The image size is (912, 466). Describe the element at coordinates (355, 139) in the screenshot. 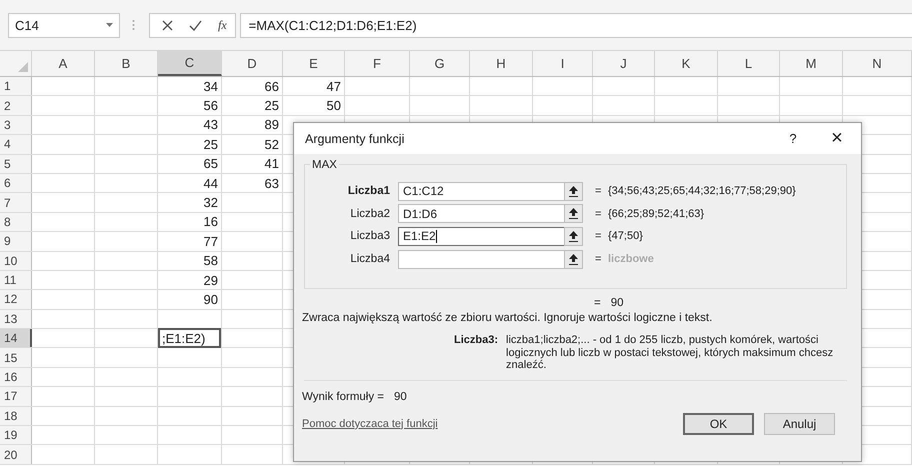

I see `dialog-title: Argumenty funkcji` at that location.